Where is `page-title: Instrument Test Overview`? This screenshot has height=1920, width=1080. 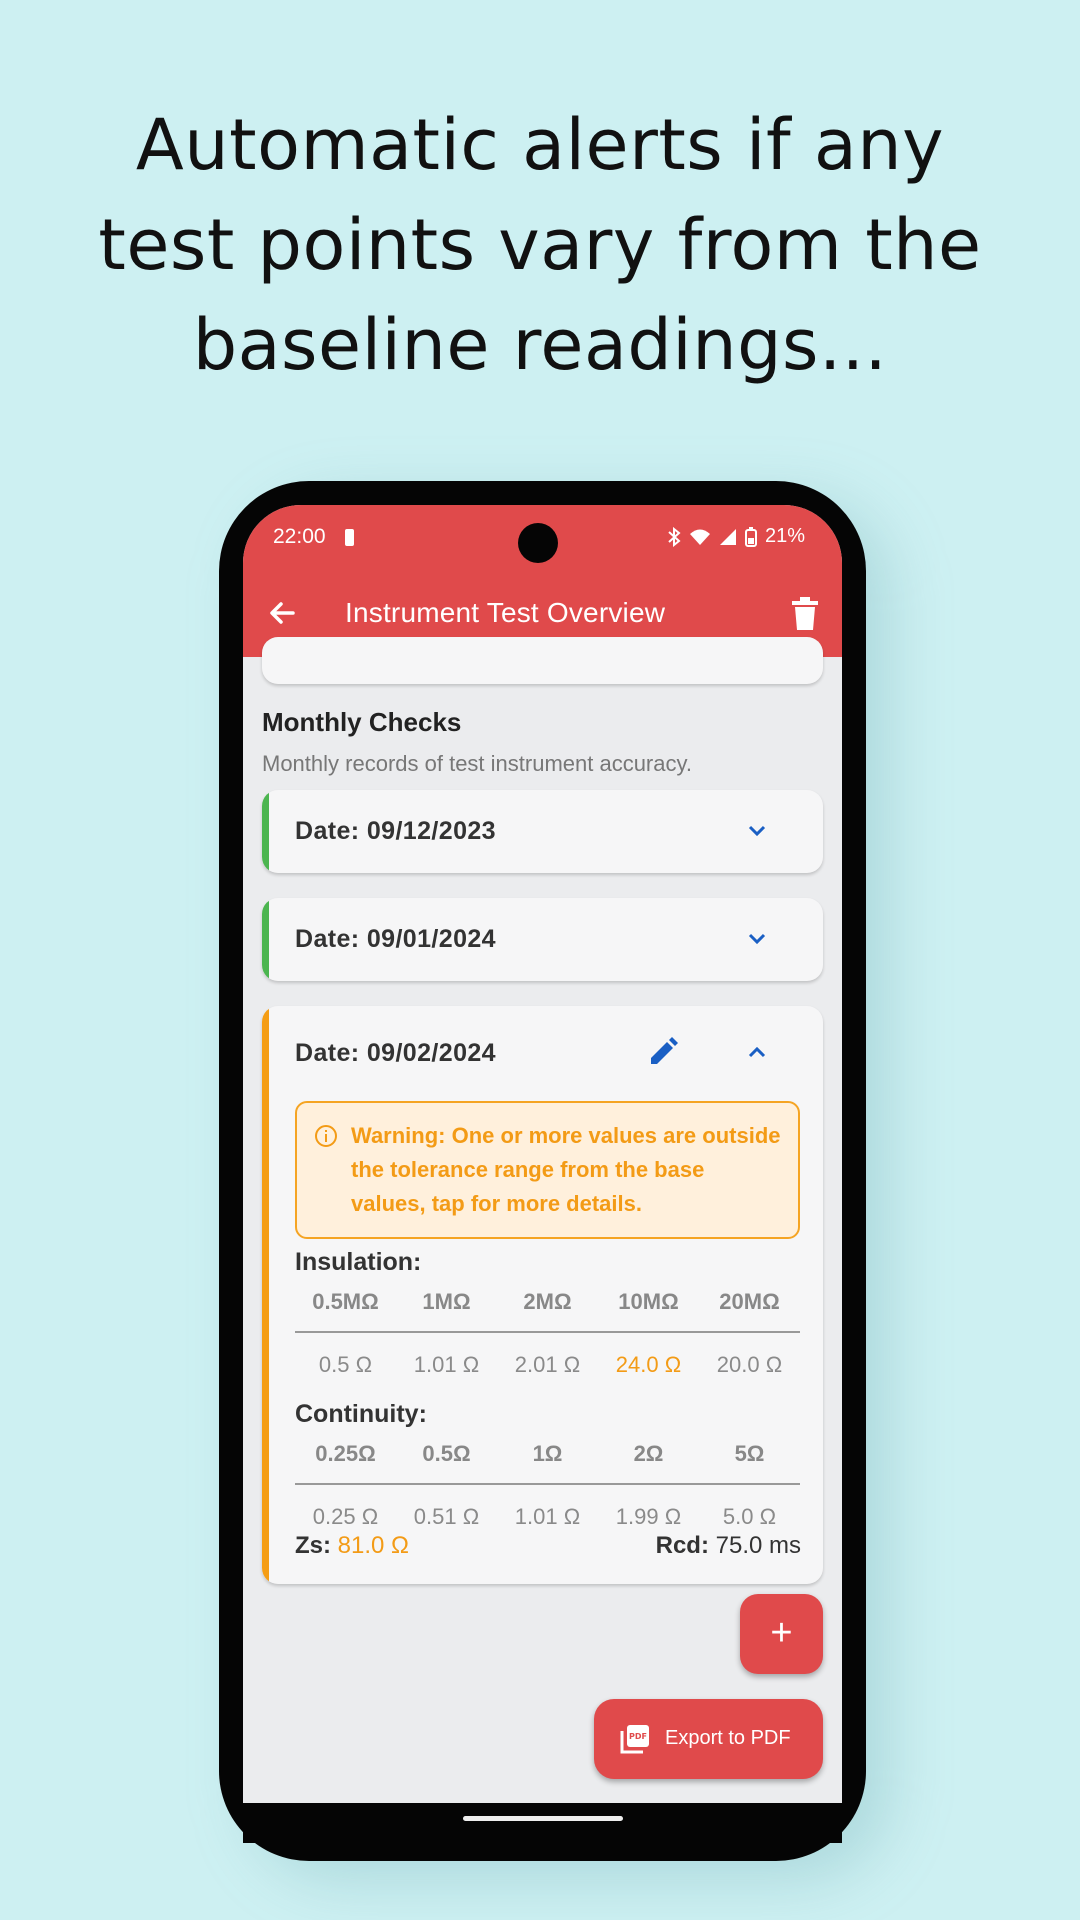
page-title: Instrument Test Overview is located at coordinates (505, 612).